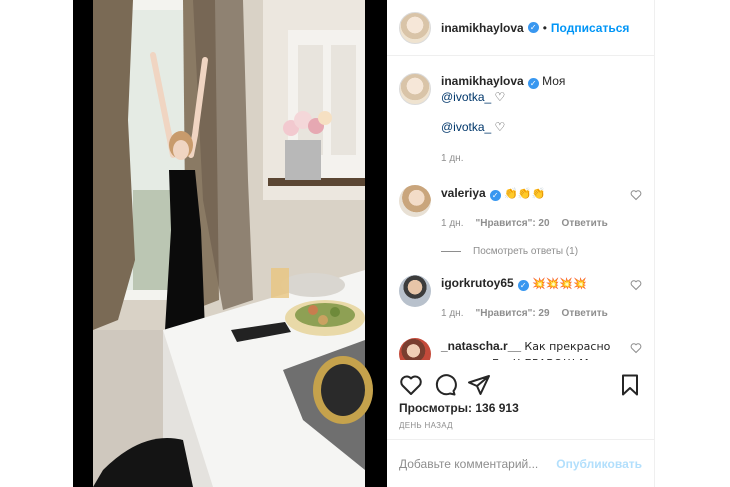 The height and width of the screenshot is (487, 730). What do you see at coordinates (436, 408) in the screenshot?
I see `views-label: Просмотры:` at bounding box center [436, 408].